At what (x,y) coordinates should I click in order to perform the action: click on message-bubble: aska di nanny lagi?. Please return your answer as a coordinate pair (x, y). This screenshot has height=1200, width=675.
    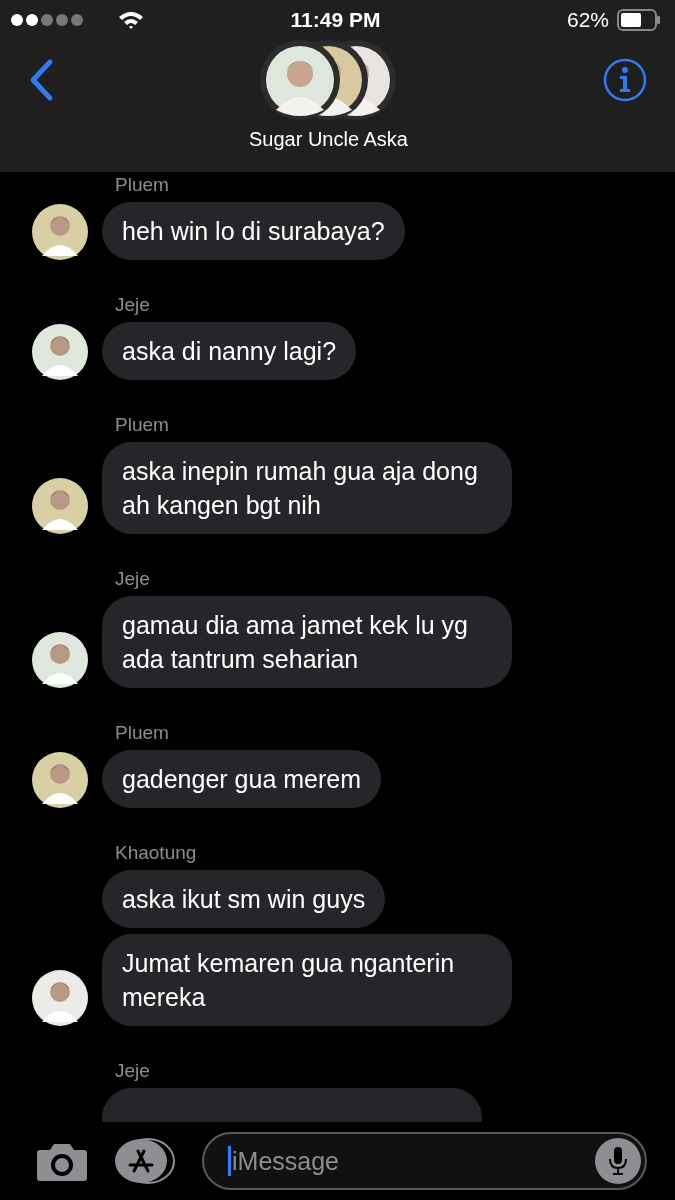
    Looking at the image, I should click on (229, 351).